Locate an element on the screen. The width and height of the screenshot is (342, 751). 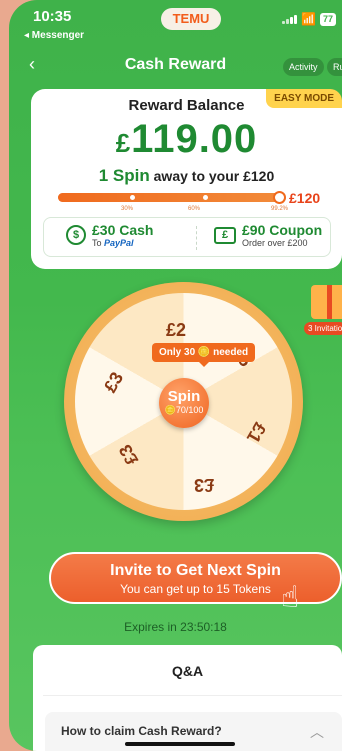
cash-title: £30 Cash is located at coordinates (123, 230).